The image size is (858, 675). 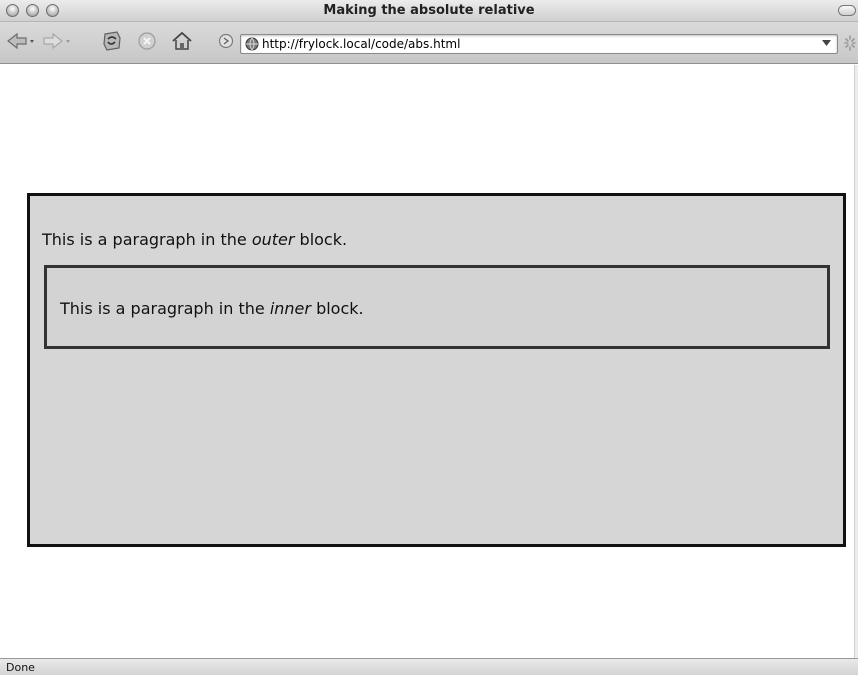 I want to click on window-title: Making the absolute relative, so click(x=429, y=10).